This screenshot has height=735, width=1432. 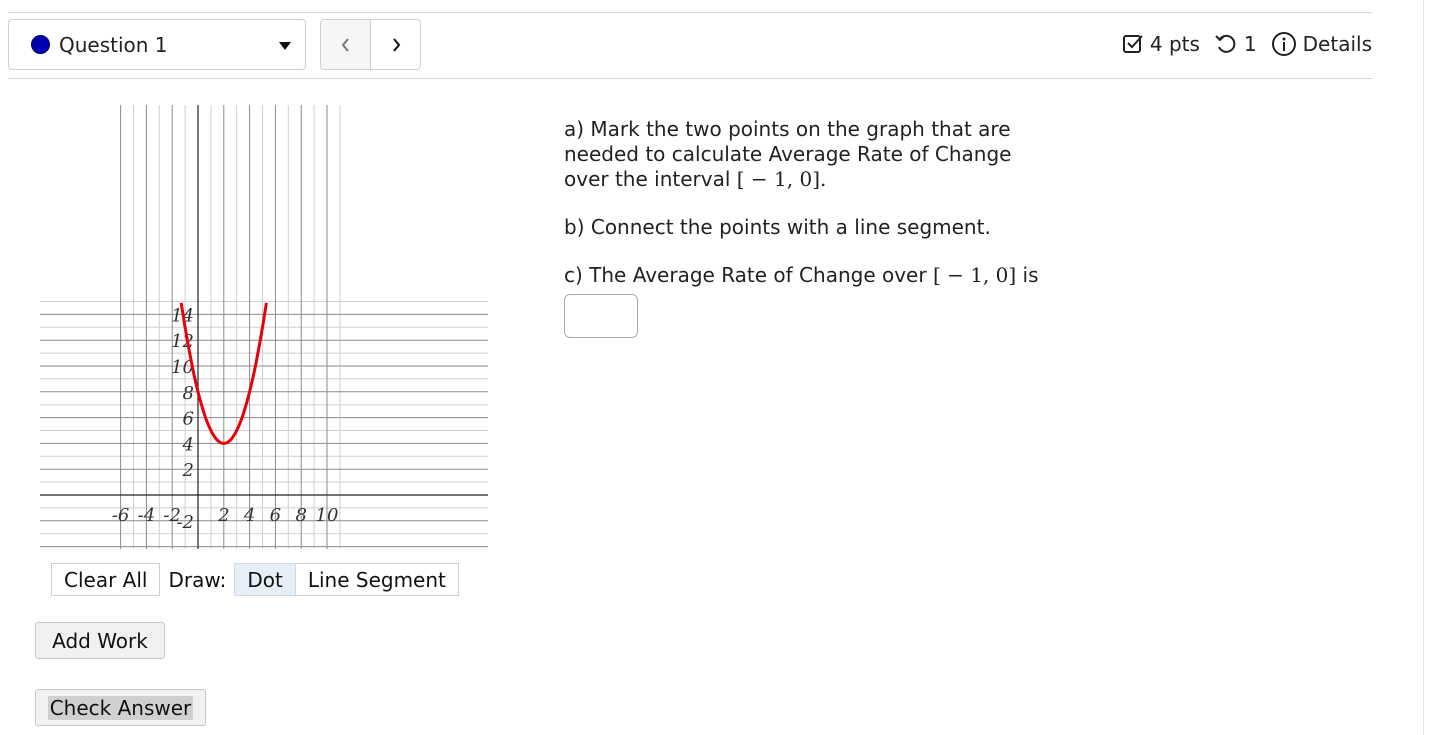 What do you see at coordinates (690, 49) in the screenshot?
I see `question-header: Question 1 4 pts 1 Details` at bounding box center [690, 49].